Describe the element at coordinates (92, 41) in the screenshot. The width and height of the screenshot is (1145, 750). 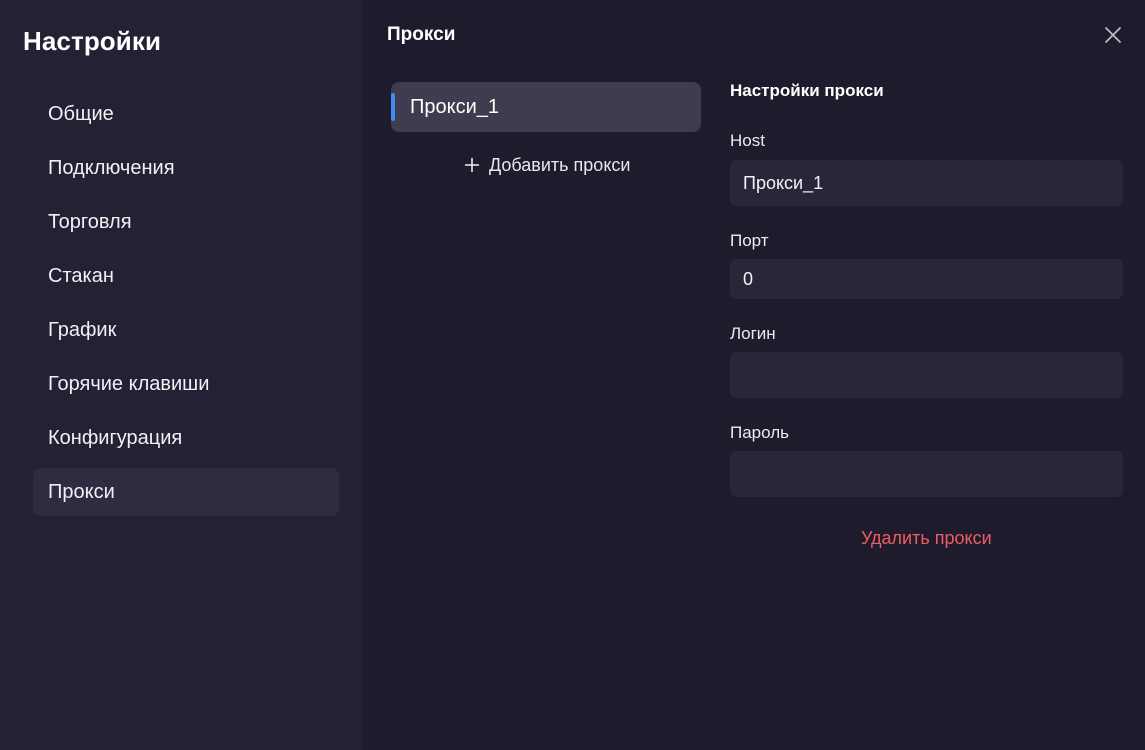
I see `sidebar-title: Настройки` at that location.